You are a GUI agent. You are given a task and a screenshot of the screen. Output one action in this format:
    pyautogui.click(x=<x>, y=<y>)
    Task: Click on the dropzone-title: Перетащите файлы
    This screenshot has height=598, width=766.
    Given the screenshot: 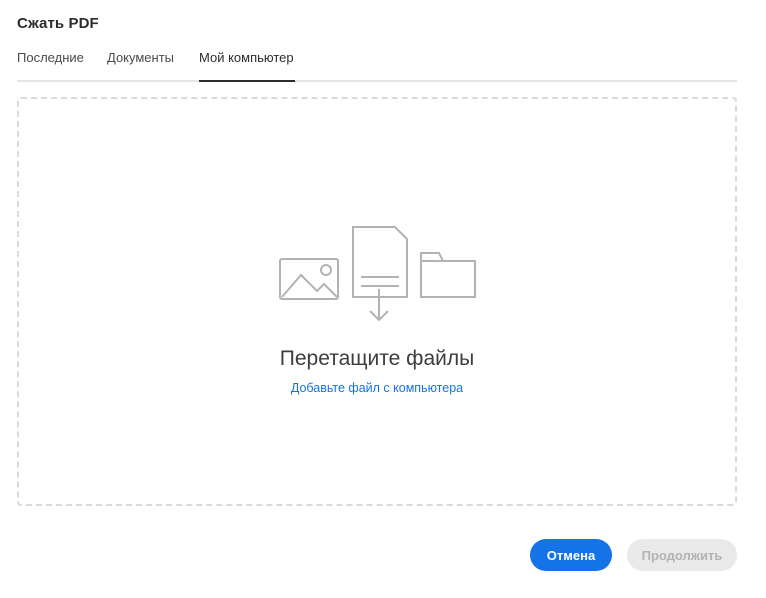 What is the action you would take?
    pyautogui.click(x=377, y=358)
    